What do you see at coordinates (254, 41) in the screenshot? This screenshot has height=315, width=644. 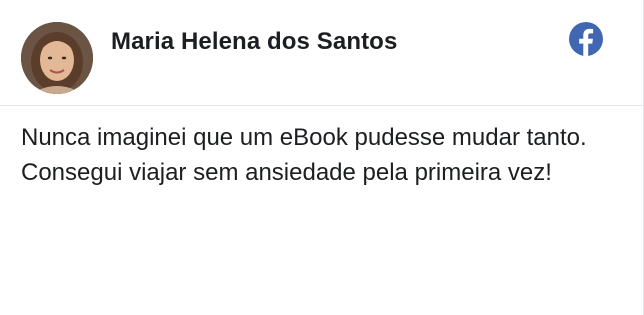 I see `author-name: Maria Helena dos Santos` at bounding box center [254, 41].